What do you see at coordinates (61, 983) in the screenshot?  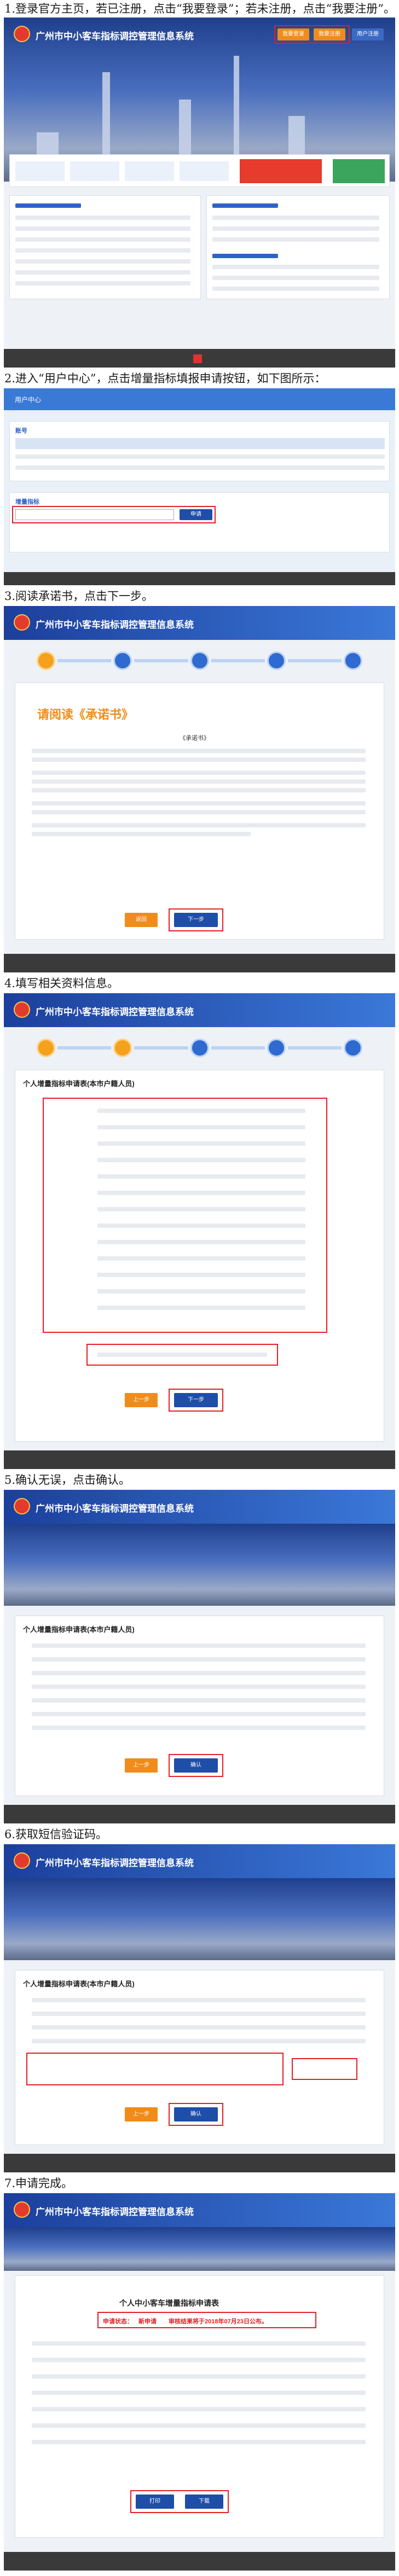 I see `step-caption-4: 4.填写相关资料信息。` at bounding box center [61, 983].